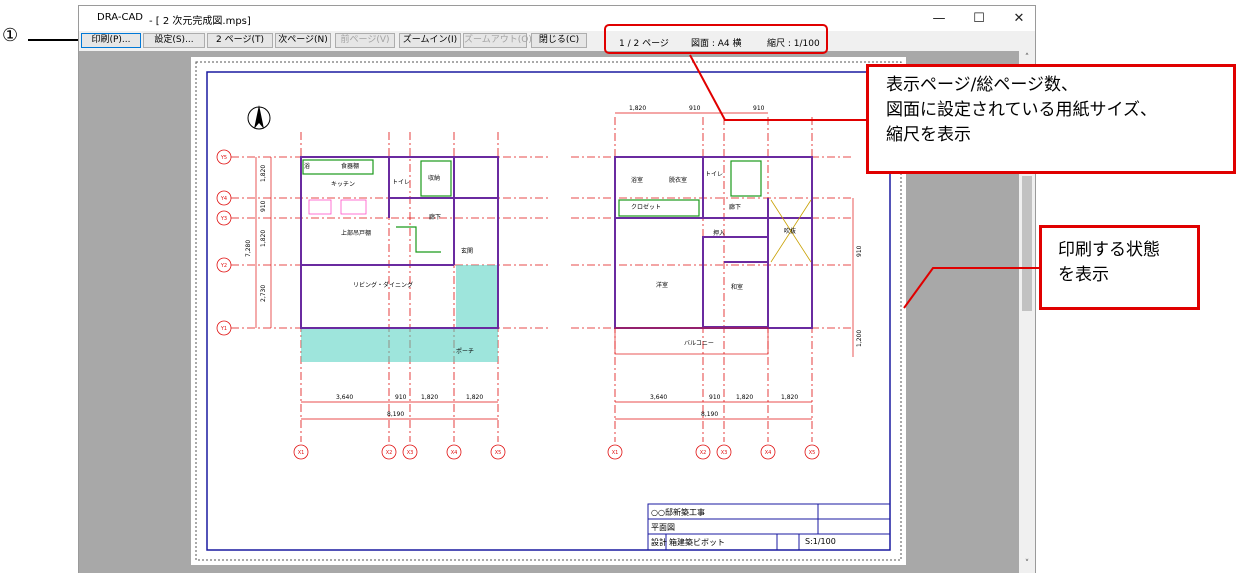 The image size is (1245, 575). I want to click on callout-page-info-line-3: 縮尺を表示, so click(928, 135).